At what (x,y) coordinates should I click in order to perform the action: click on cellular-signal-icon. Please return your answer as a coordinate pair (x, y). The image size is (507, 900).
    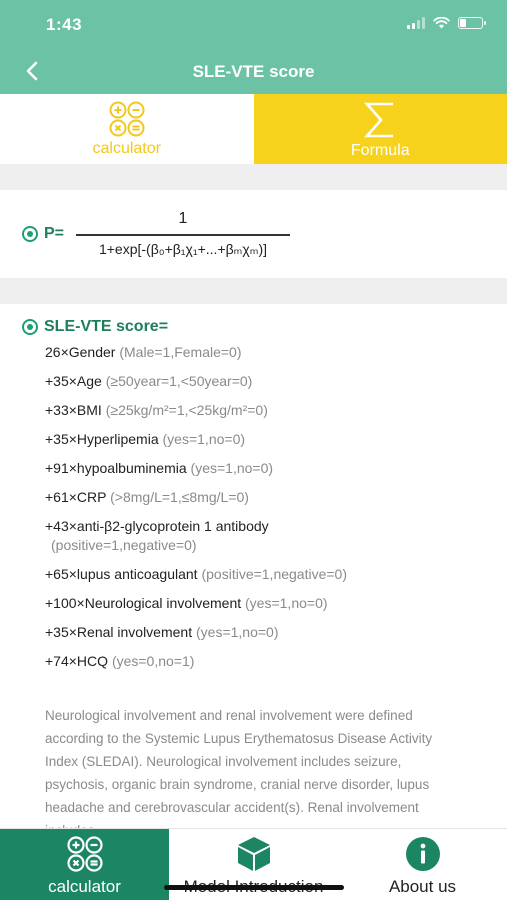
    Looking at the image, I should click on (416, 23).